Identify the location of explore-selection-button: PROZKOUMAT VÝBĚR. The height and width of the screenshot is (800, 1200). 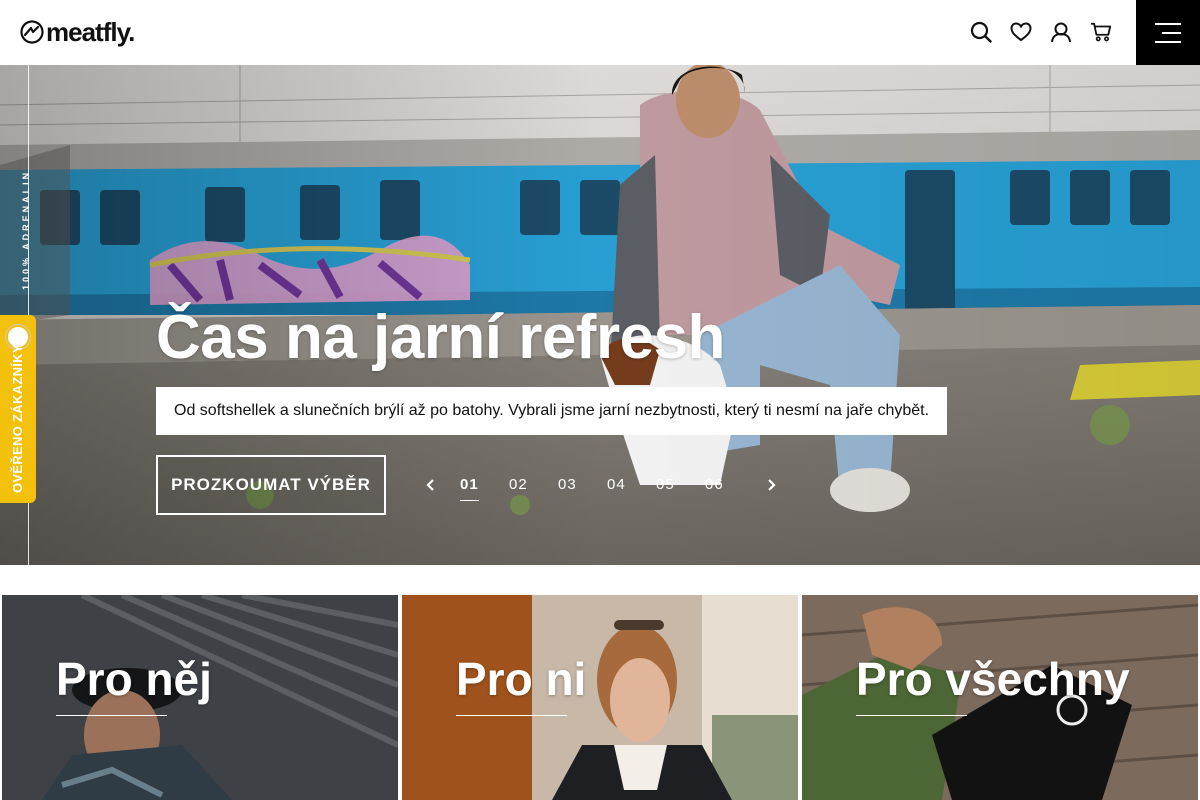
(271, 485).